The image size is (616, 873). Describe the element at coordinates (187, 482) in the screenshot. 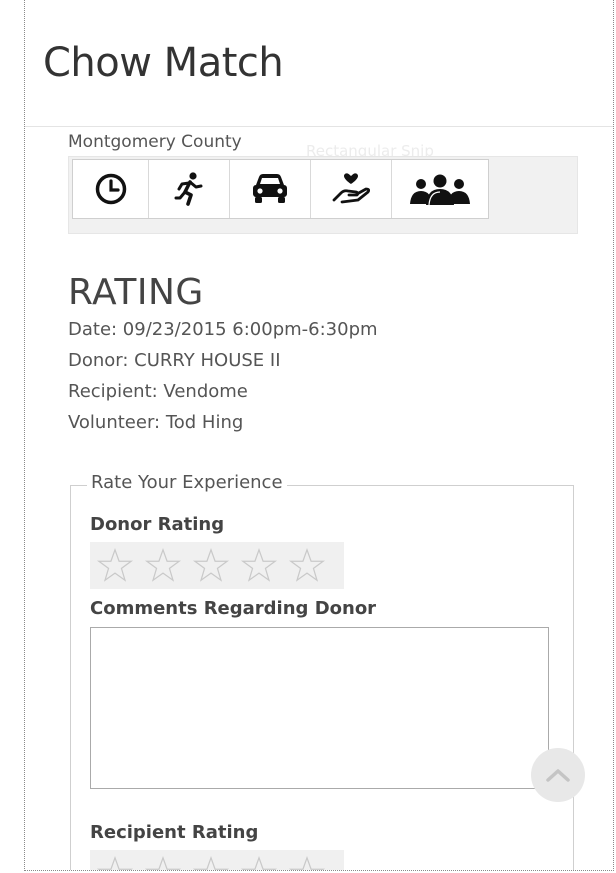

I see `fieldset-legend: Rate Your Experience` at that location.